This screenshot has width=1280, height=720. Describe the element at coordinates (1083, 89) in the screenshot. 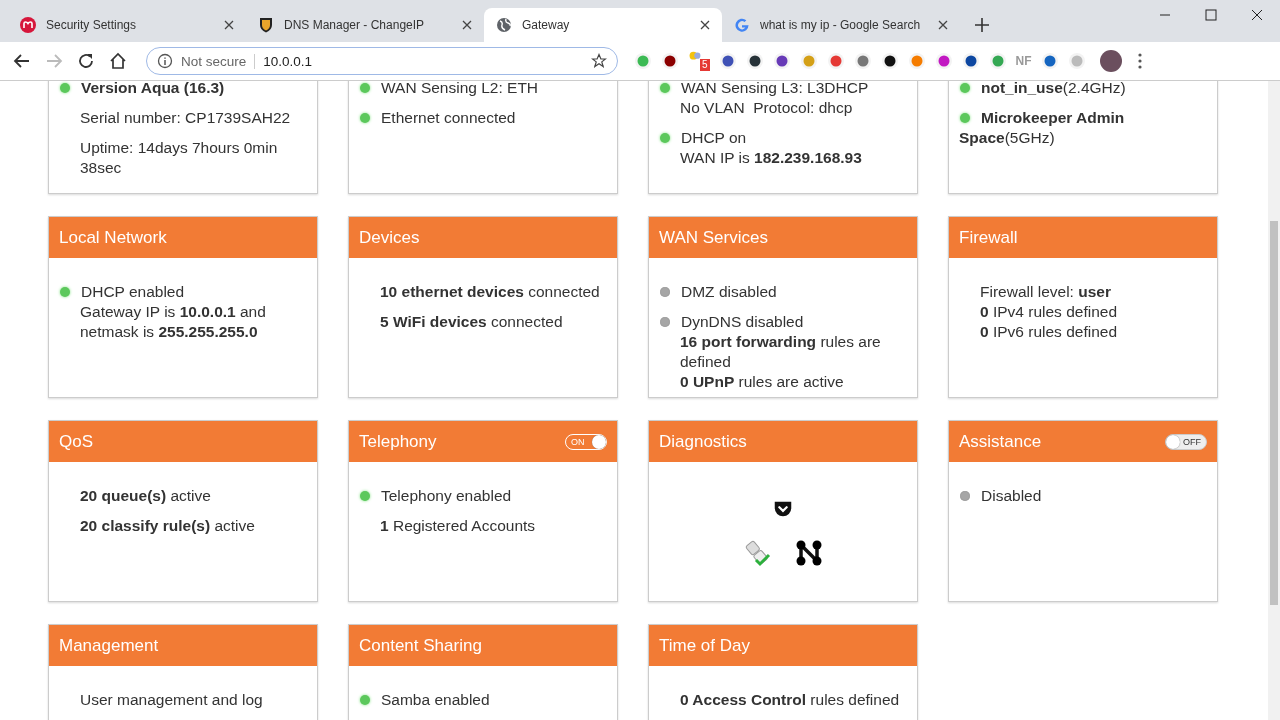

I see `status-text: not_in_use(2.4GHz)` at that location.